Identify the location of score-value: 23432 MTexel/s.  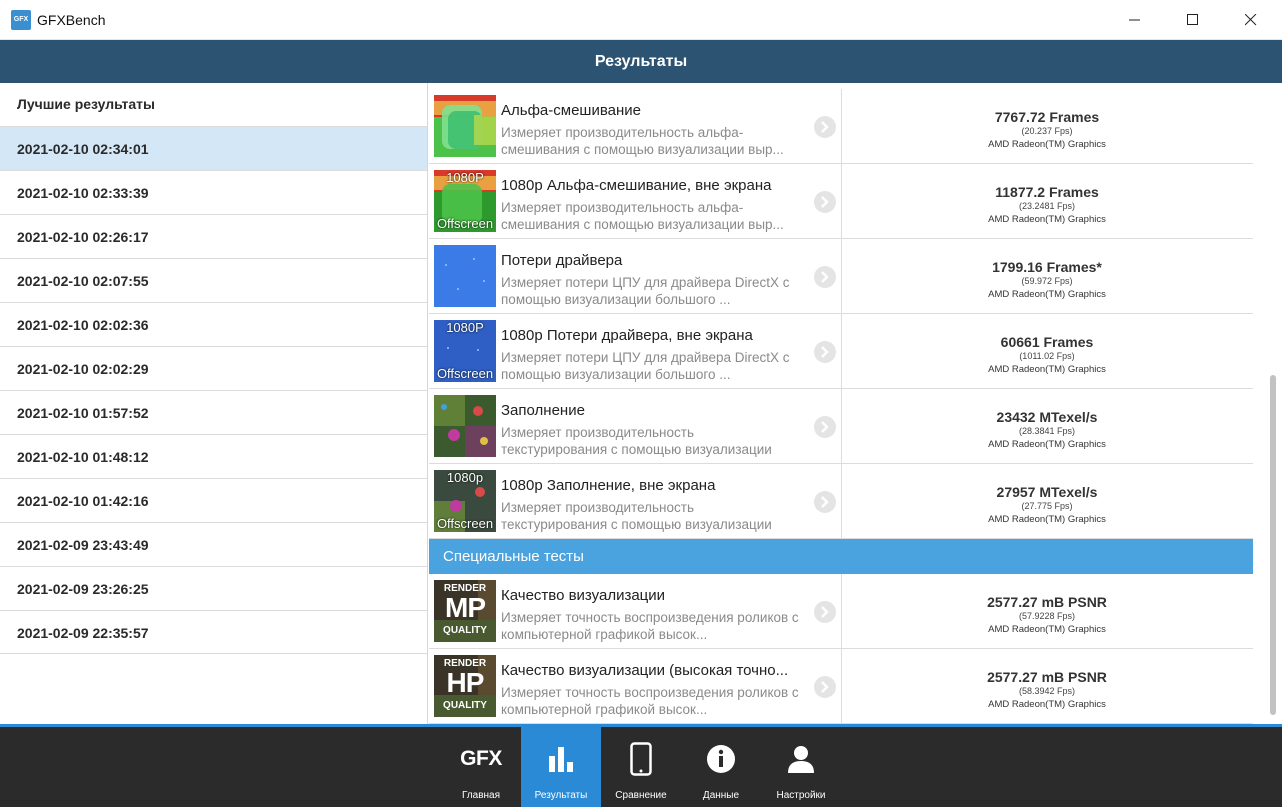
(1047, 417).